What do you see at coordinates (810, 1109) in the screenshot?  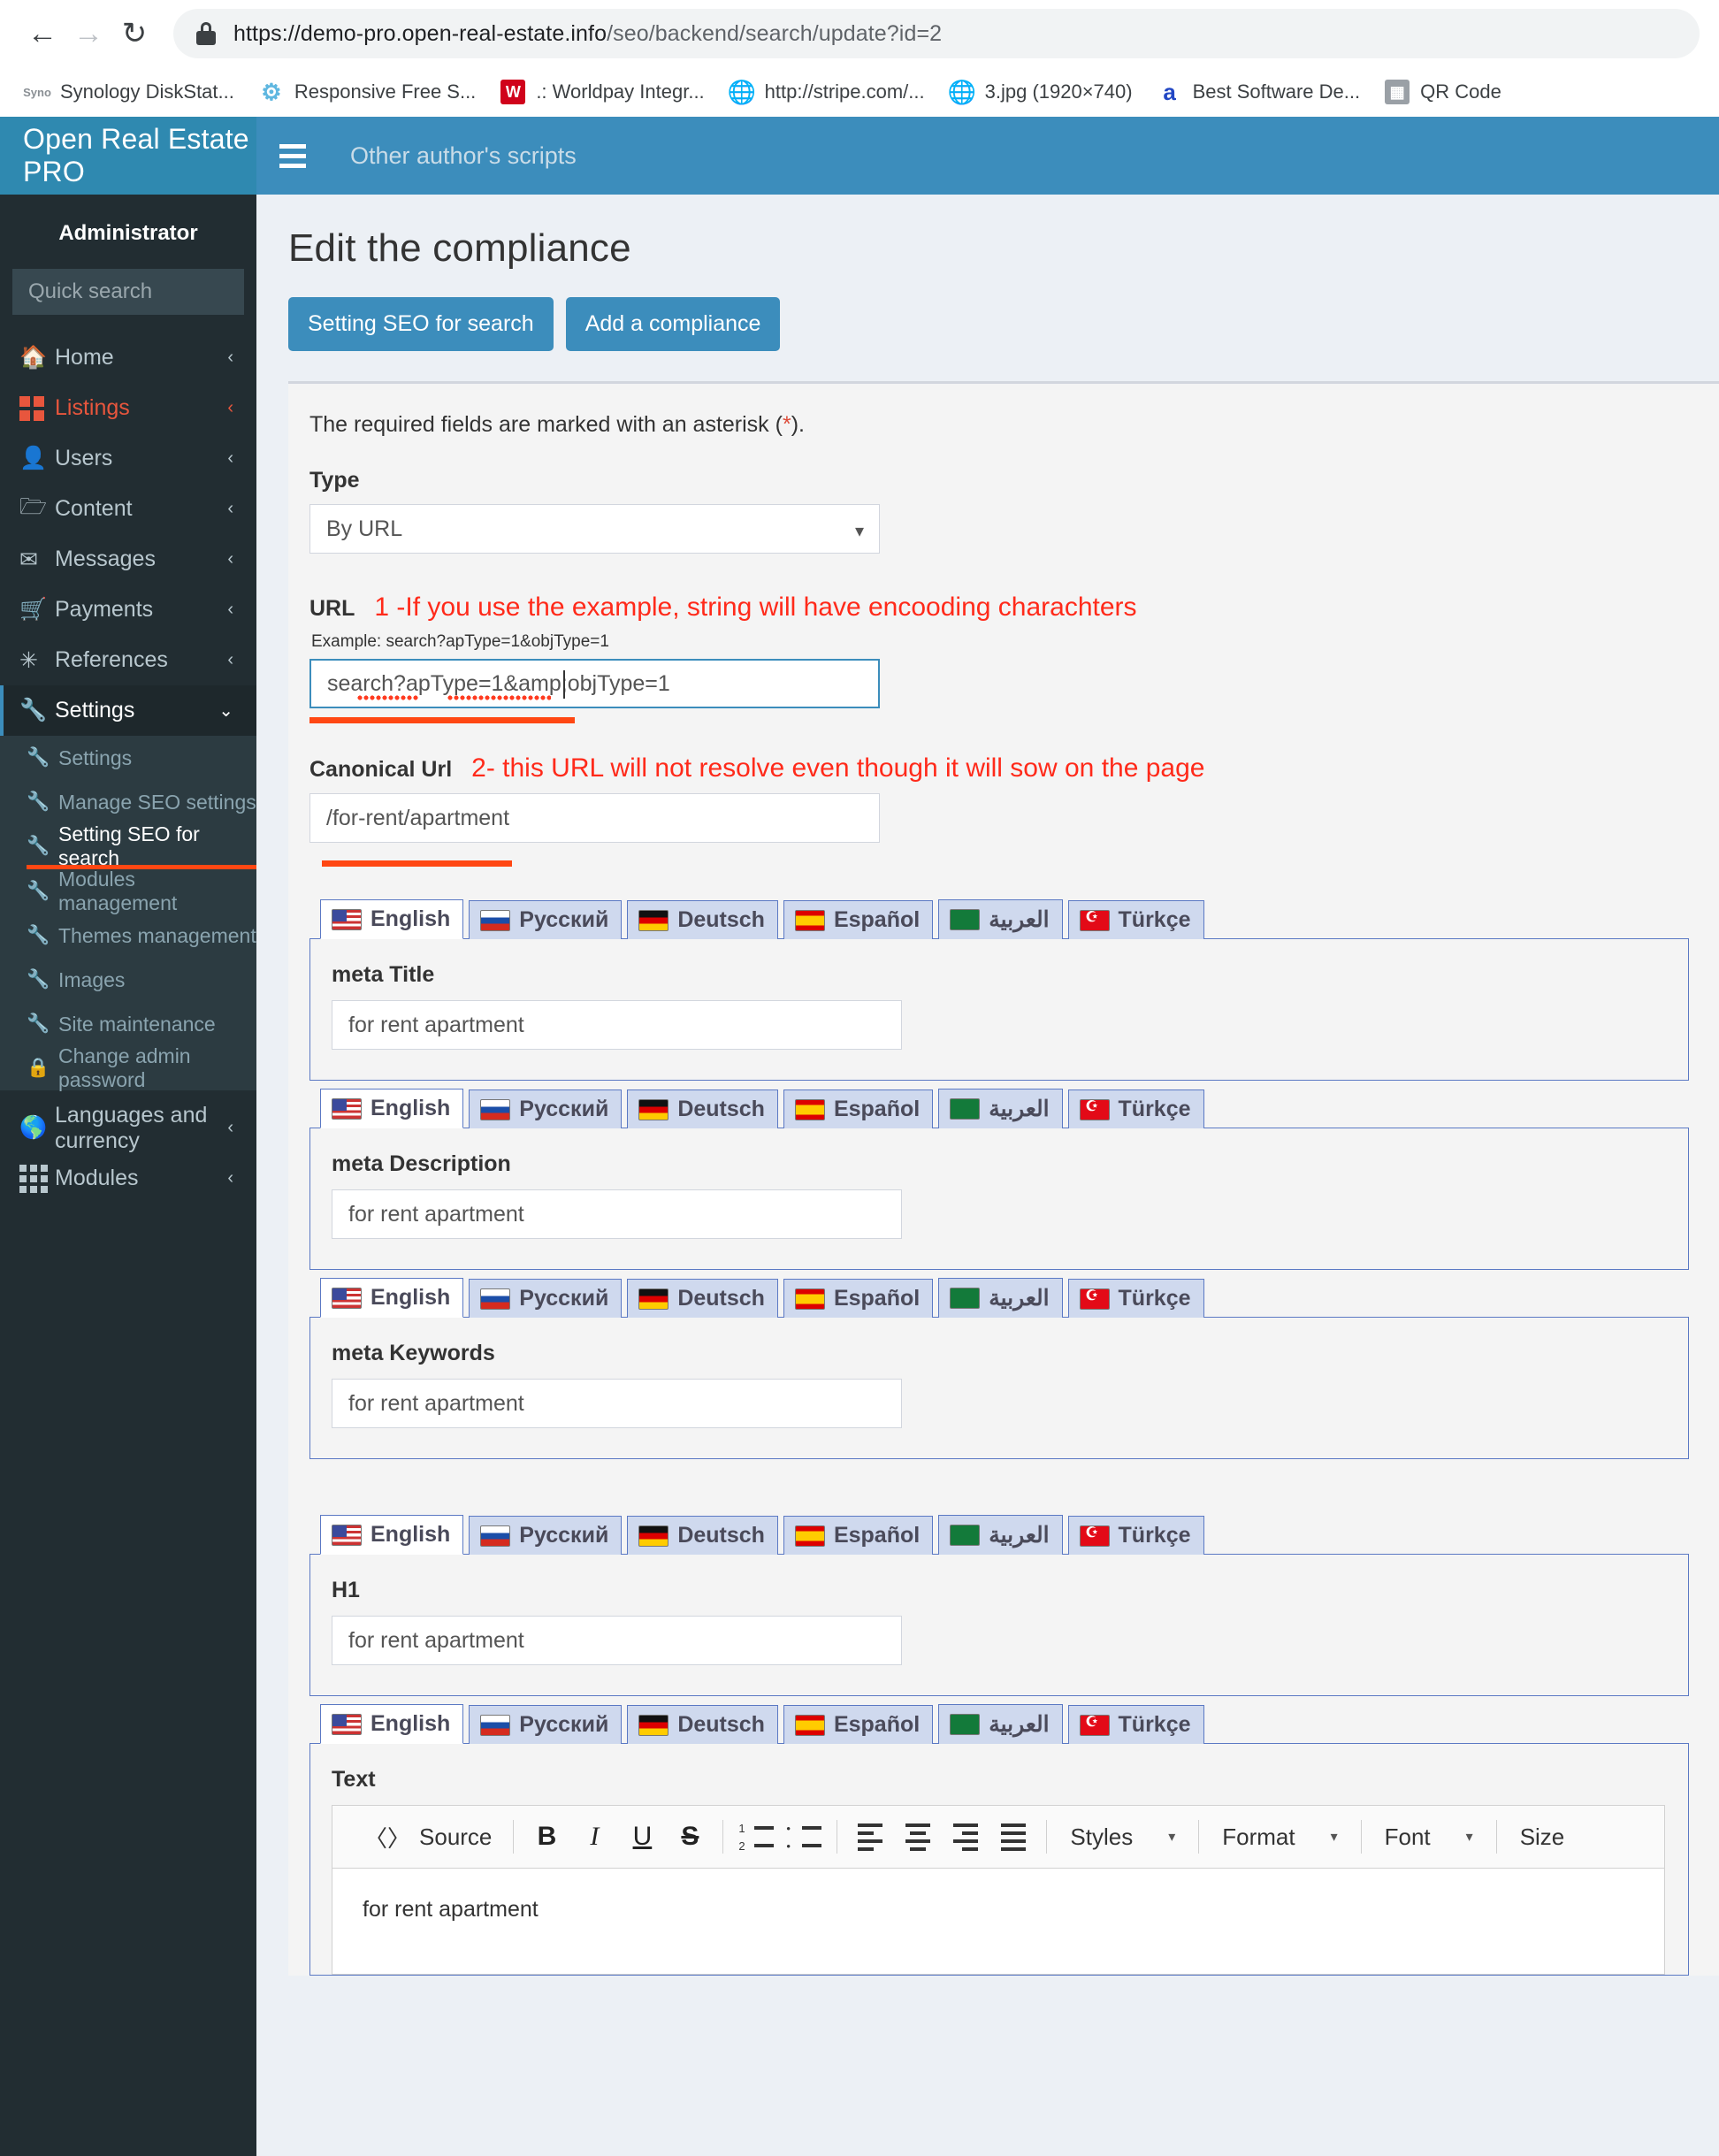 I see `flag-es-icon` at bounding box center [810, 1109].